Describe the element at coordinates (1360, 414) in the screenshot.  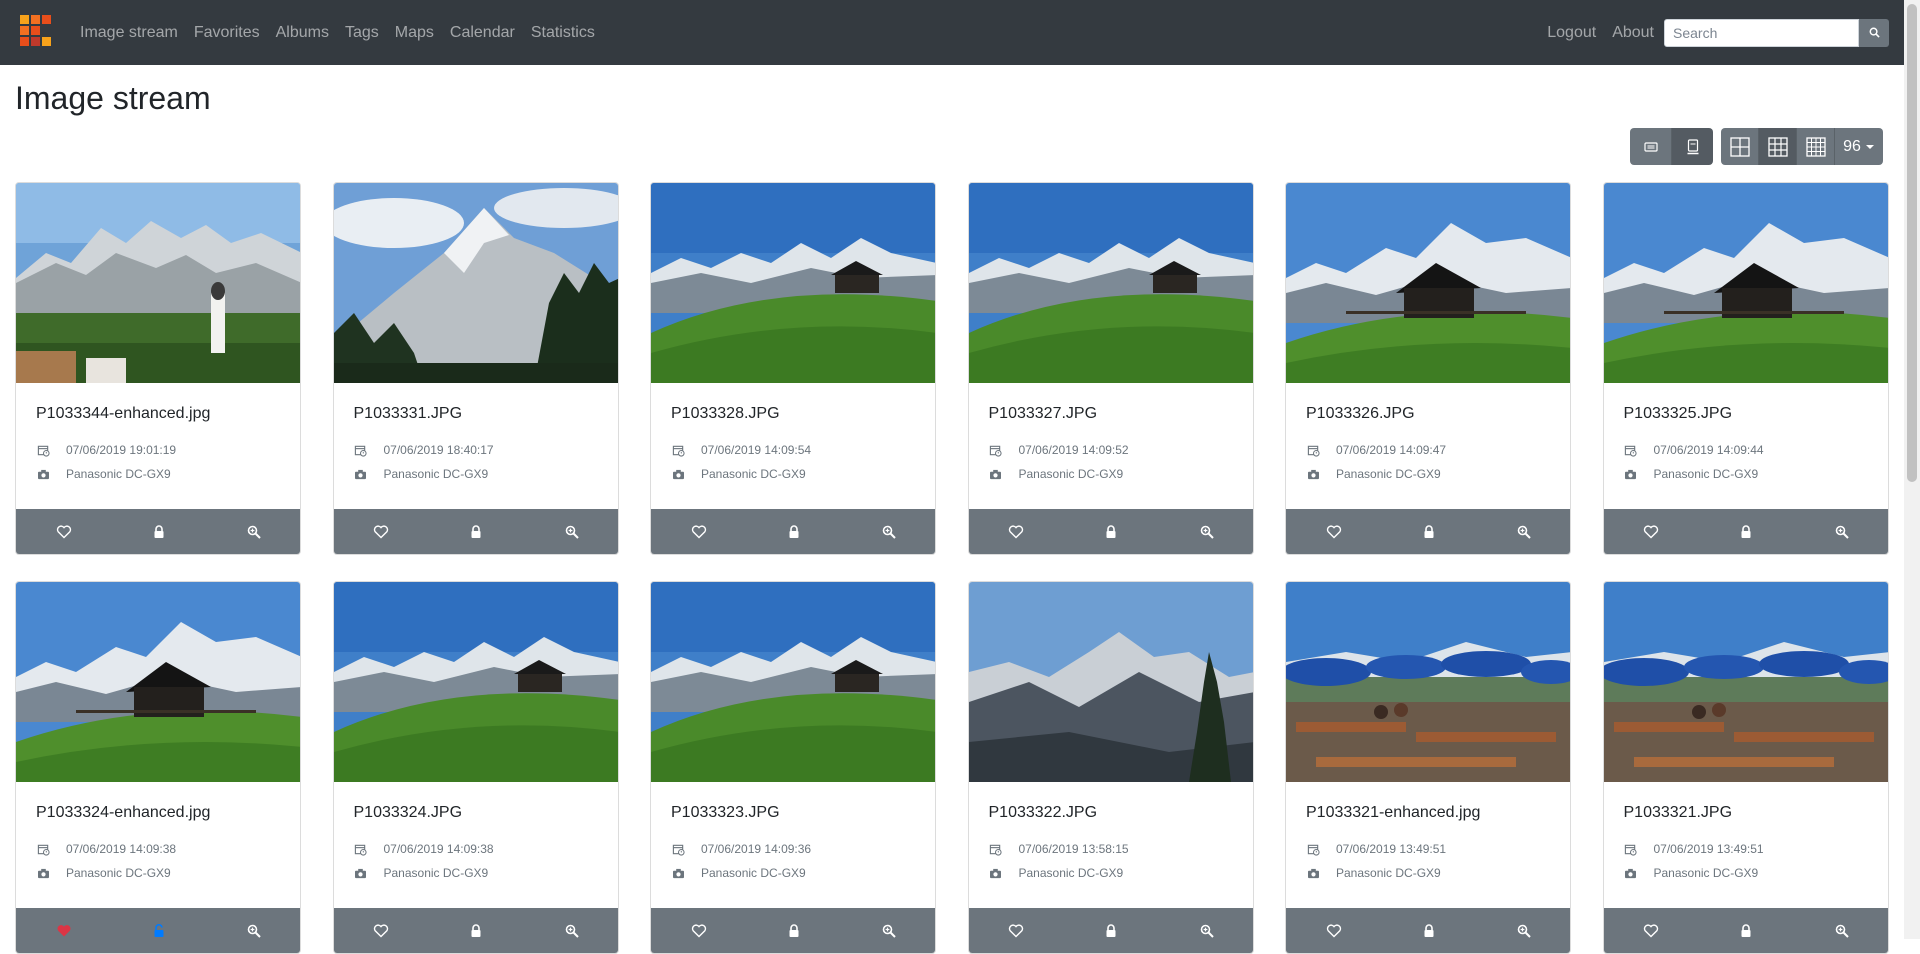
I see `image-filename: P1033326.JPG` at that location.